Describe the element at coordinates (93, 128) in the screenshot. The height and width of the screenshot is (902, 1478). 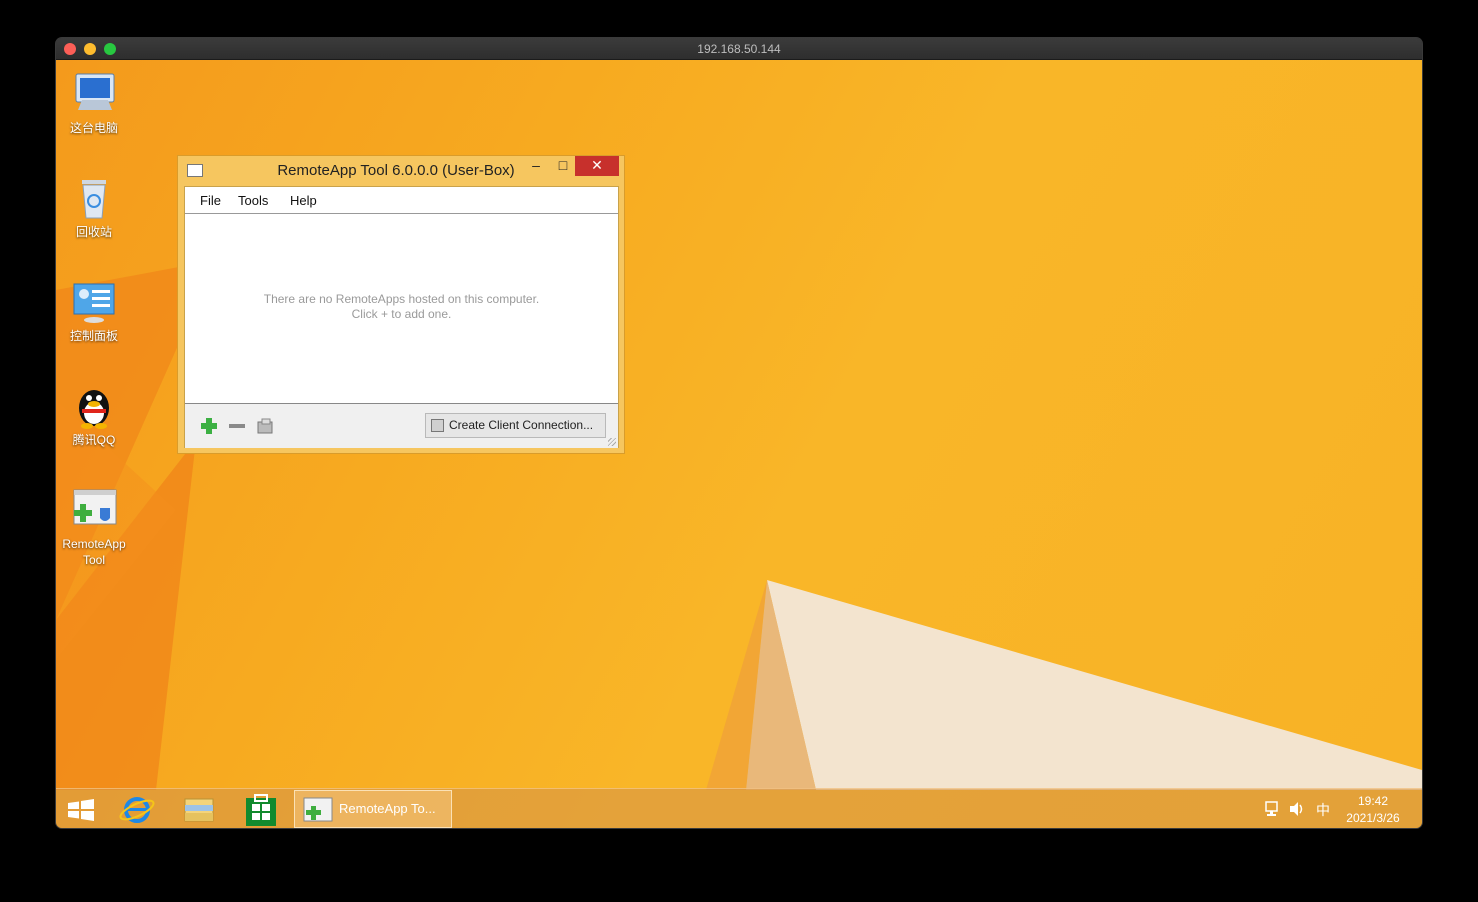
I see `desktop-icon-label: 这台电脑` at that location.